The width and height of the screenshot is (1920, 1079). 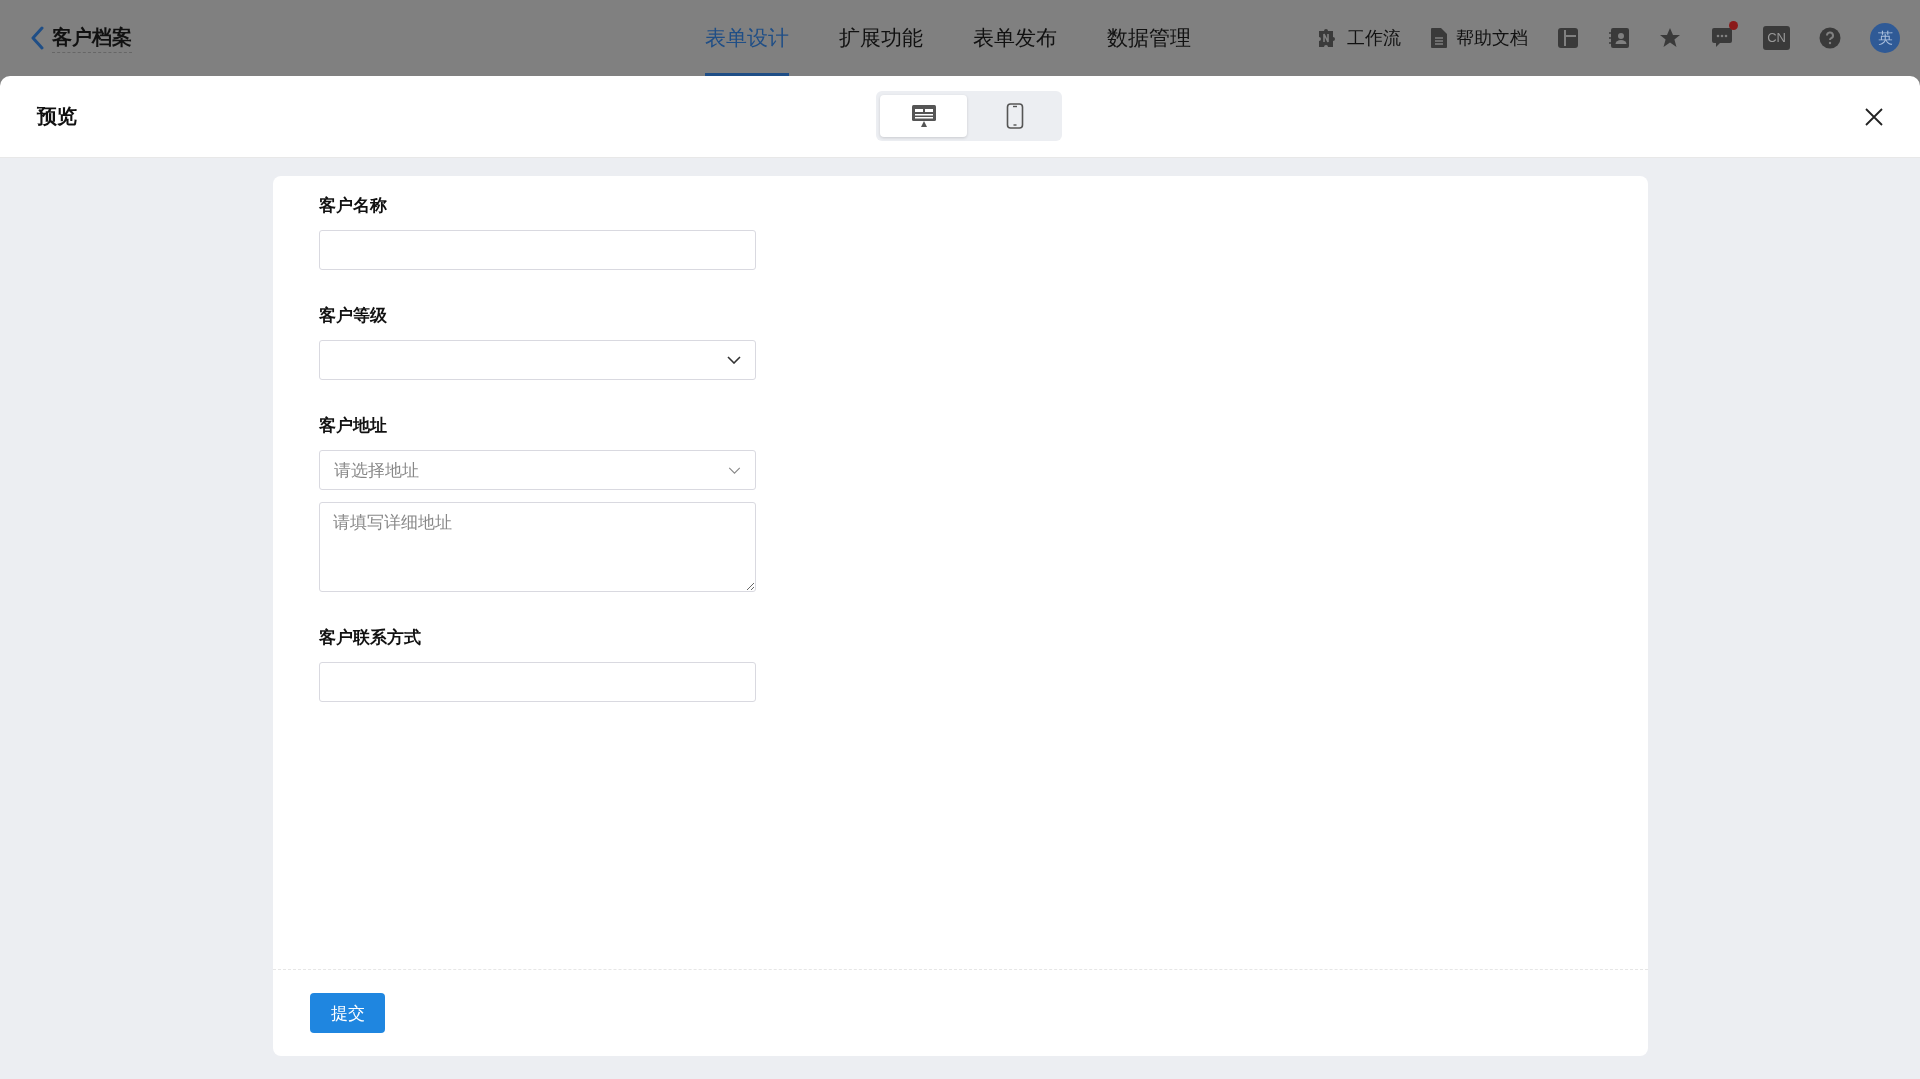 What do you see at coordinates (57, 116) in the screenshot?
I see `dialog-title: 预览` at bounding box center [57, 116].